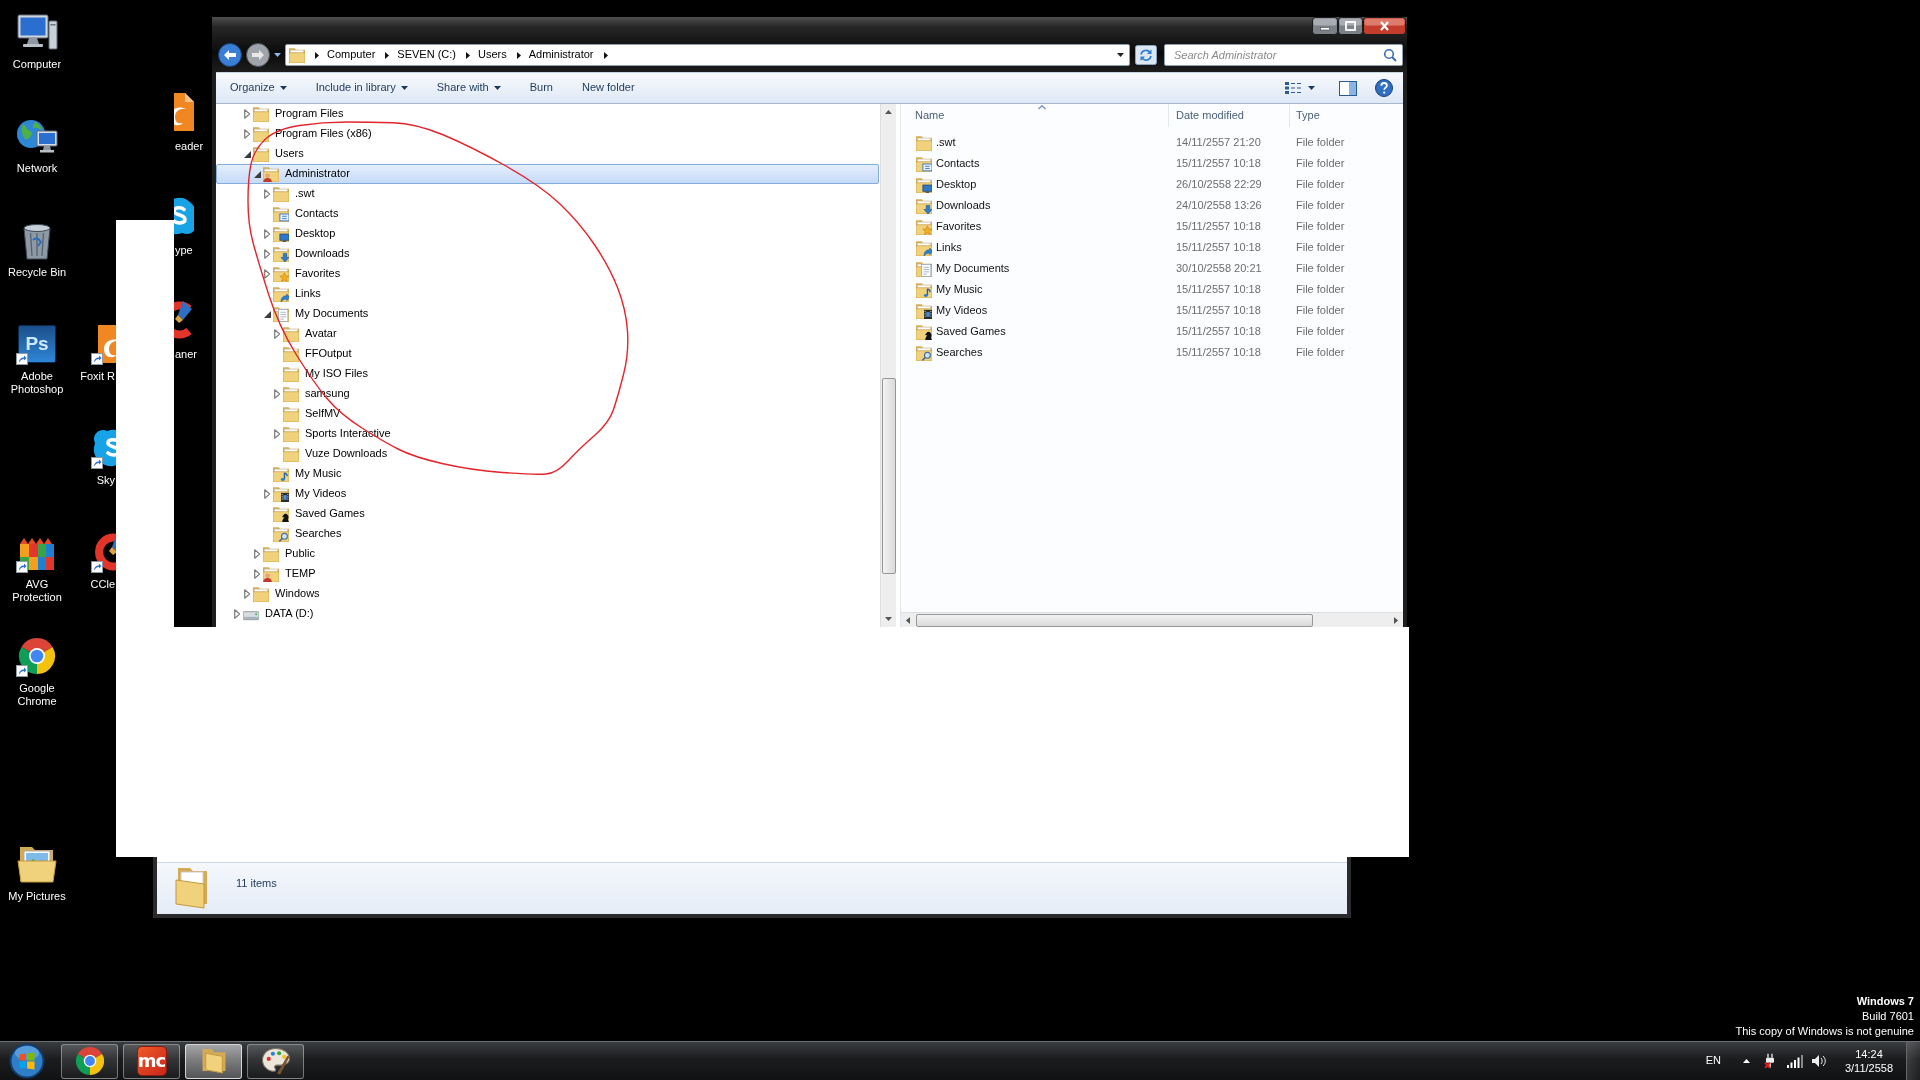 The width and height of the screenshot is (1920, 1080). Describe the element at coordinates (300, 214) in the screenshot. I see `tree-item: Contacts` at that location.